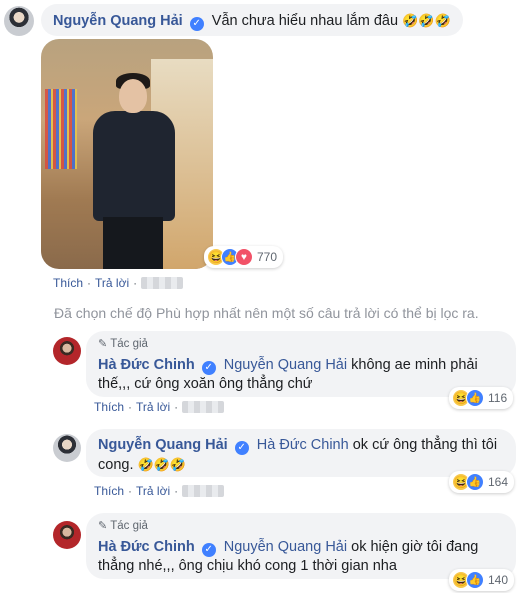 The image size is (525, 593). Describe the element at coordinates (426, 20) in the screenshot. I see `comment-emoji: 🤣🤣🤣` at that location.